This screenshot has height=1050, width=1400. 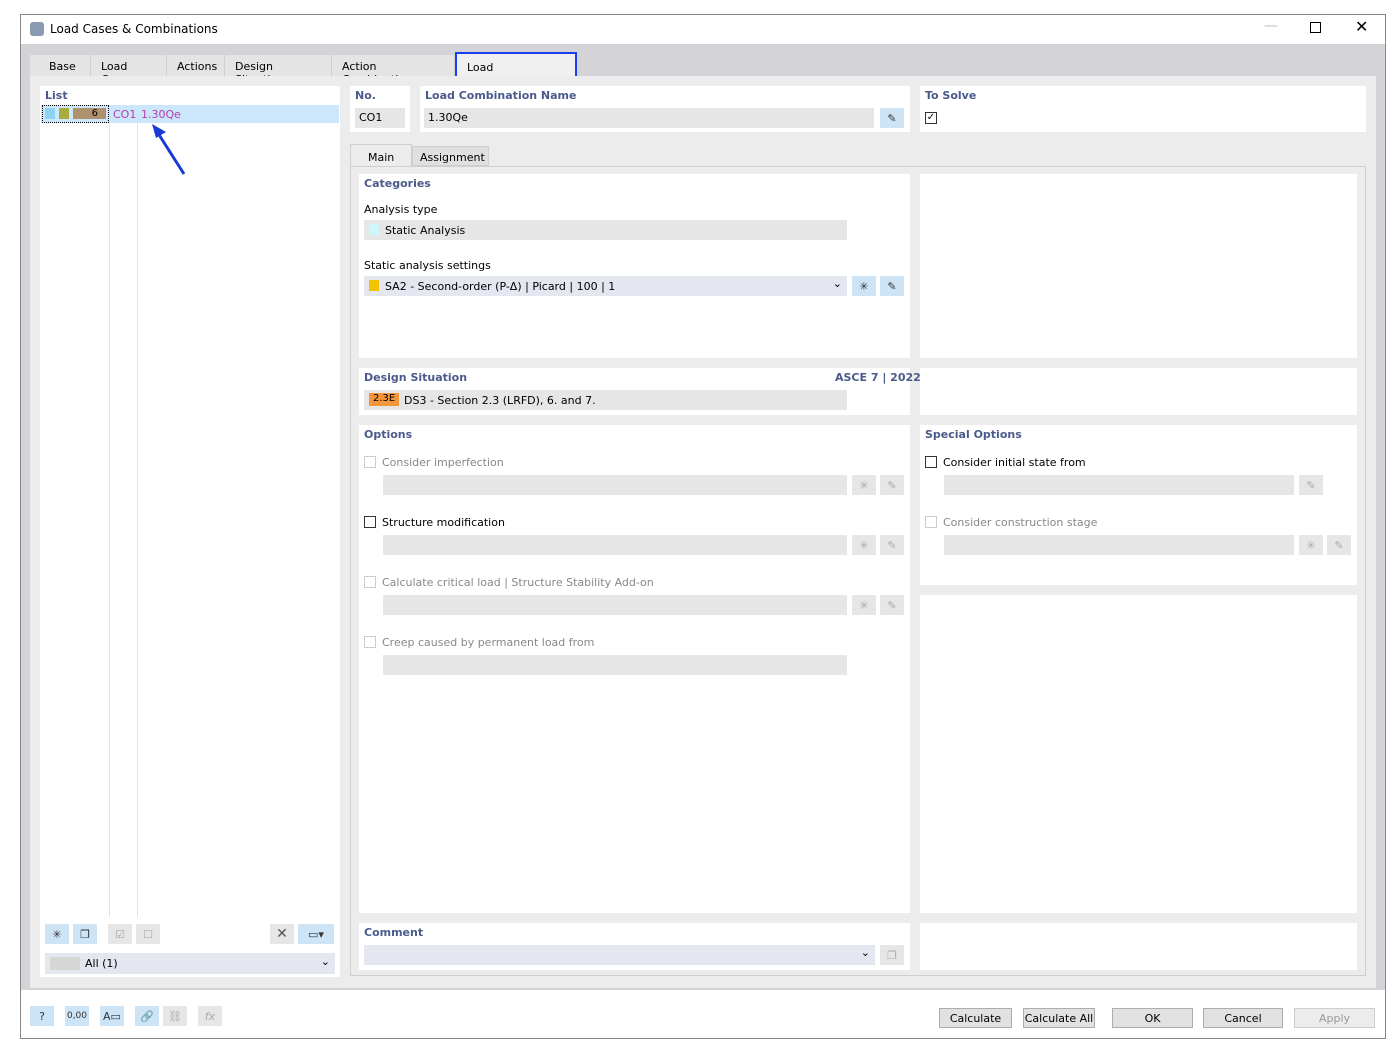 What do you see at coordinates (120, 934) in the screenshot?
I see `check-all-icon: ☑` at bounding box center [120, 934].